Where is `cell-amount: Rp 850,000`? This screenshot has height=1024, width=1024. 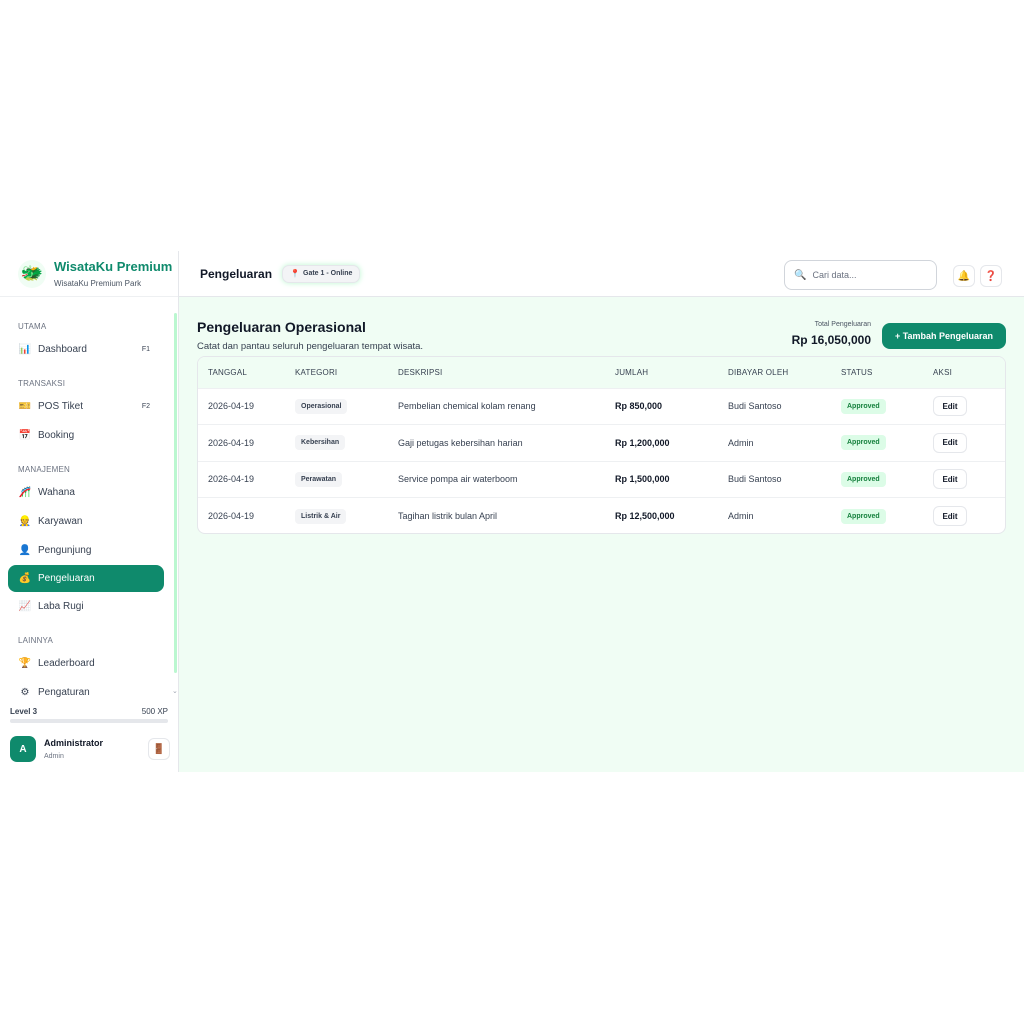
cell-amount: Rp 850,000 is located at coordinates (639, 406).